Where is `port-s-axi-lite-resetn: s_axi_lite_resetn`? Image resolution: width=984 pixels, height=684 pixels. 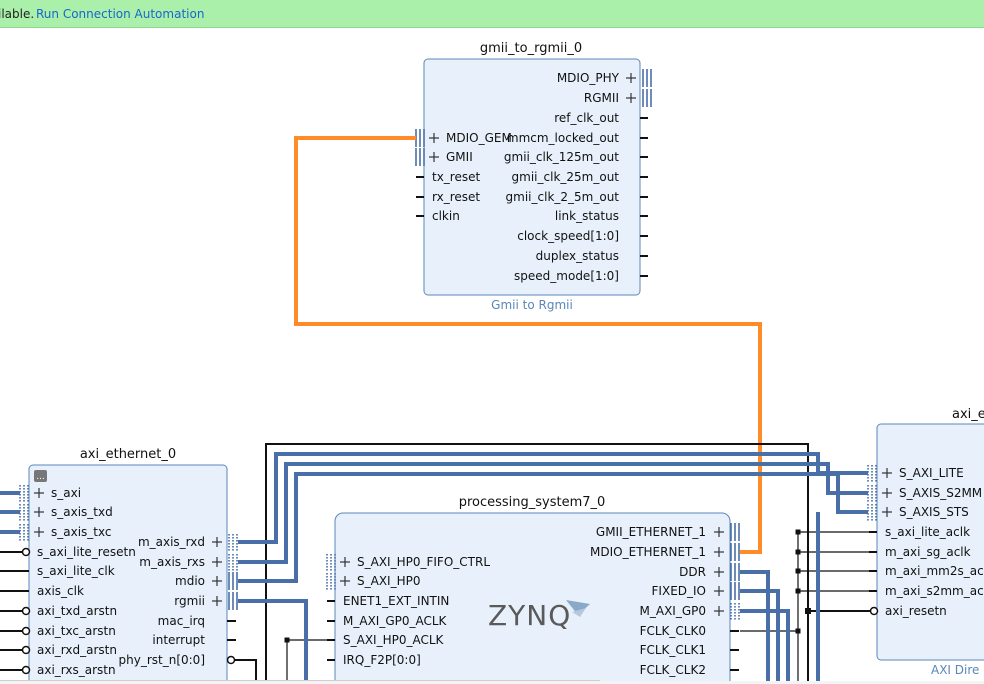
port-s-axi-lite-resetn: s_axi_lite_resetn is located at coordinates (86, 552).